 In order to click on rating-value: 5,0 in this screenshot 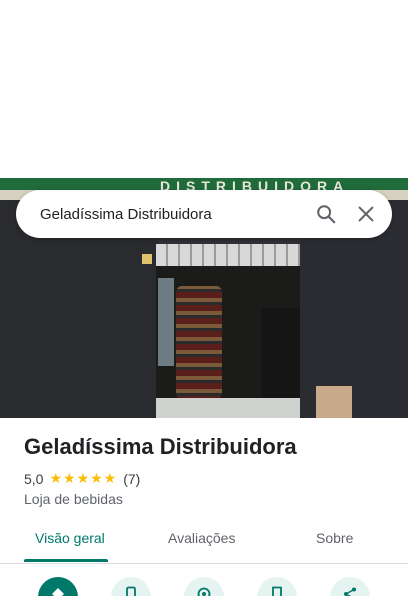, I will do `click(34, 478)`.